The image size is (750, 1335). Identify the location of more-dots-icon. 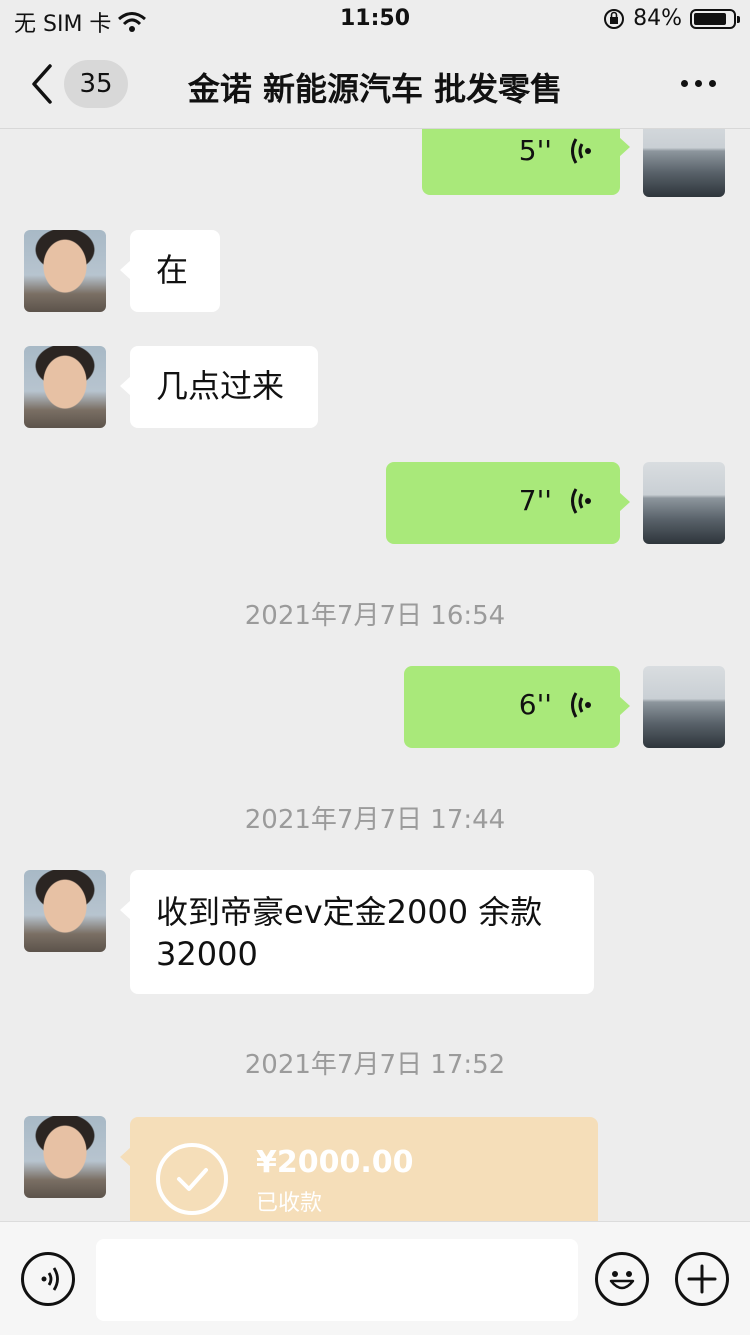
(684, 83).